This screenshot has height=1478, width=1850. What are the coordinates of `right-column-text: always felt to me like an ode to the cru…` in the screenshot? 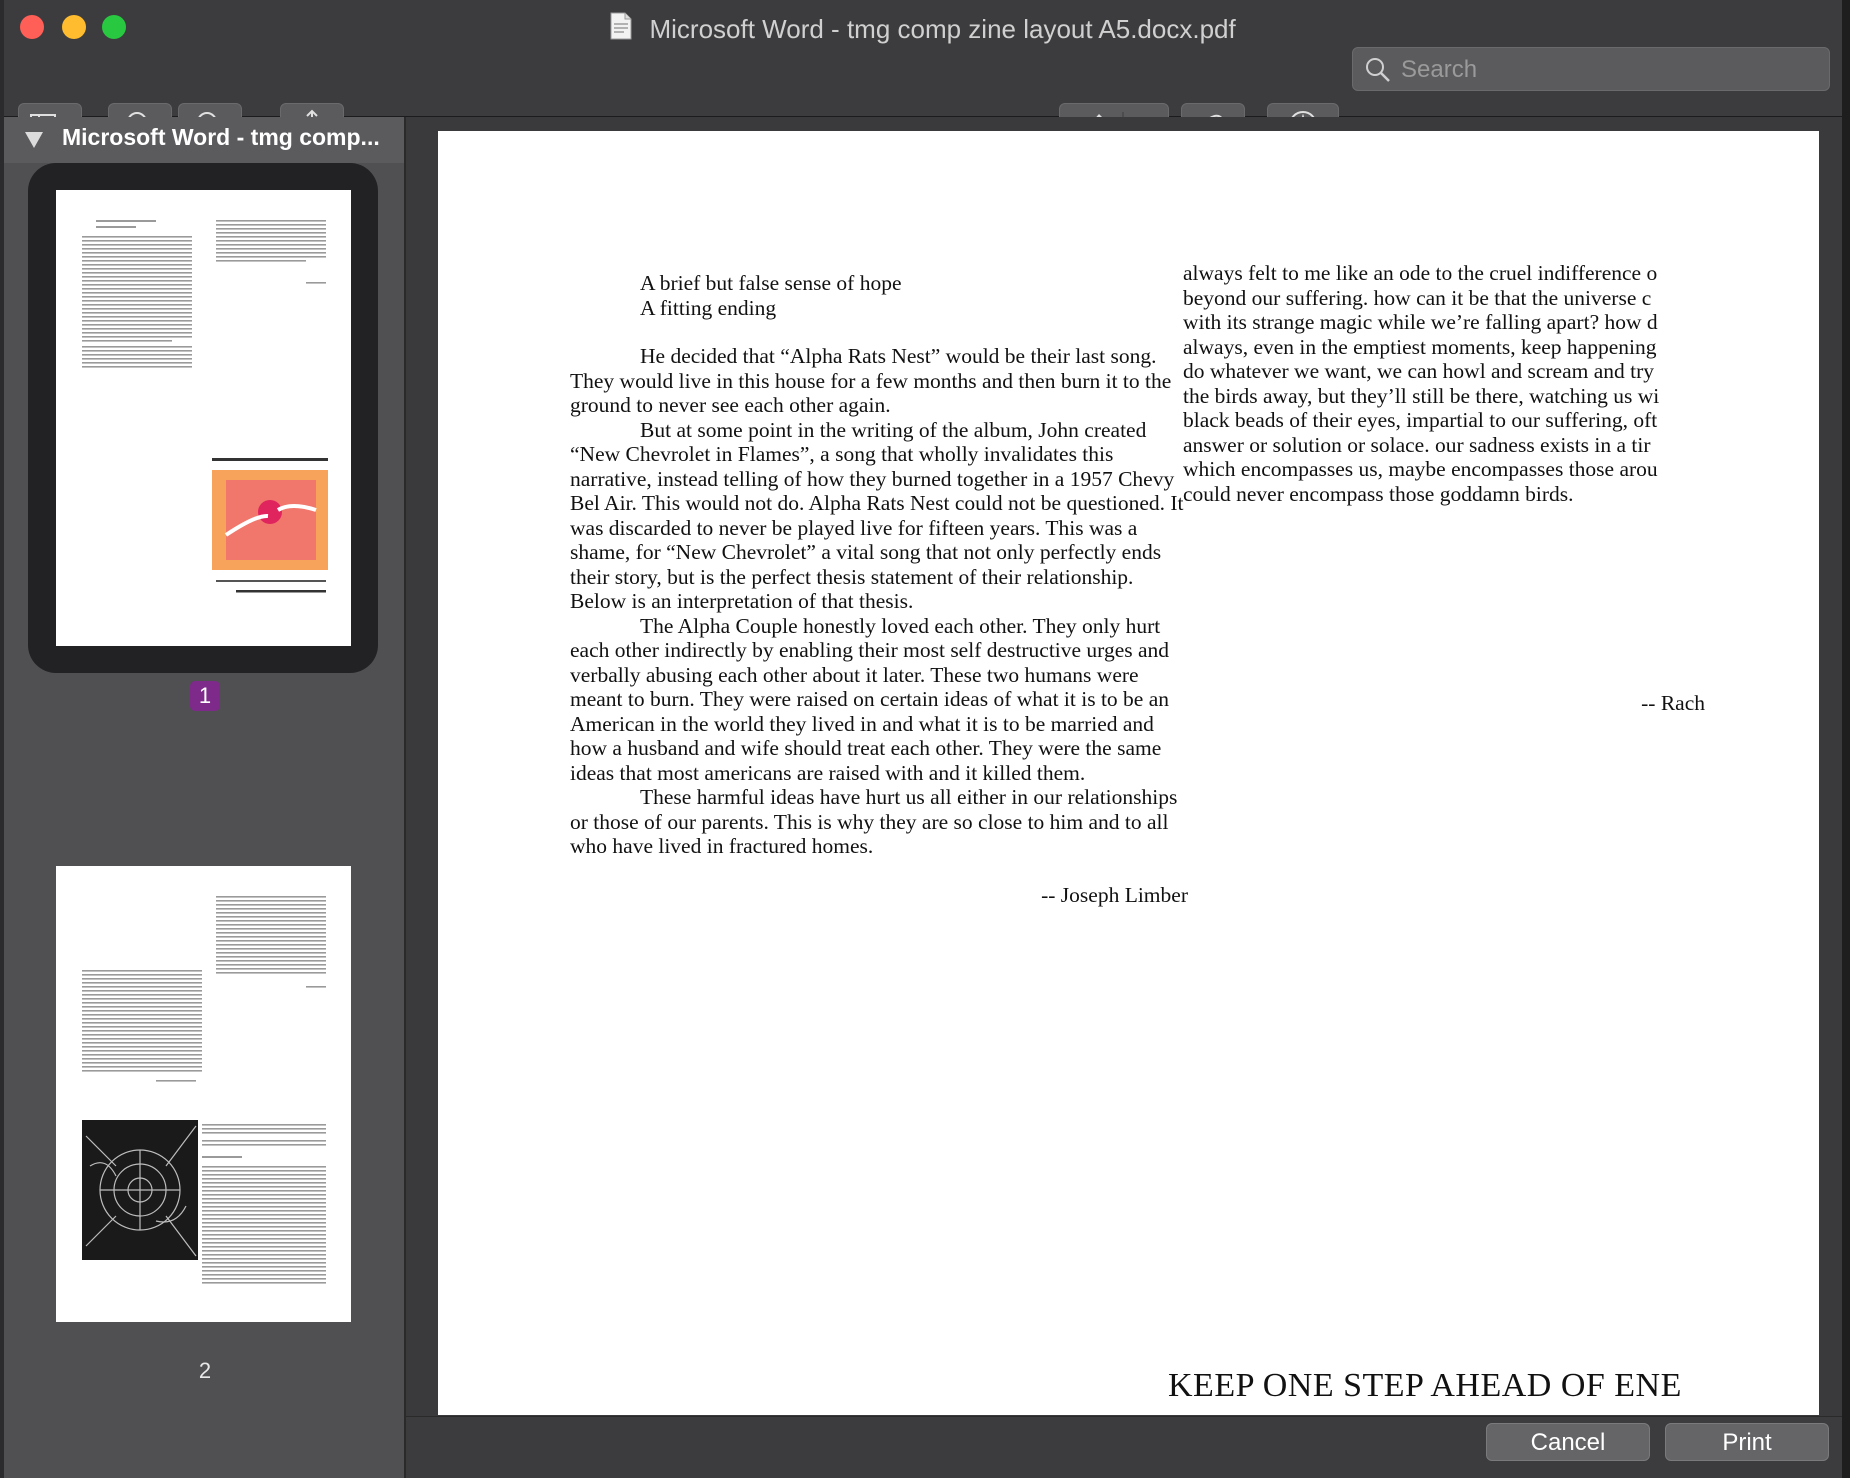 It's located at (1444, 383).